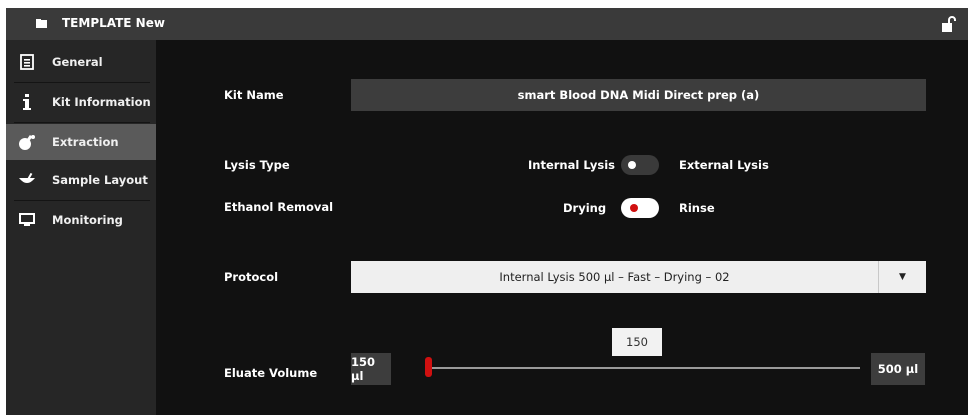 Image resolution: width=979 pixels, height=418 pixels. Describe the element at coordinates (371, 369) in the screenshot. I see `eluate-min-label: 150 µl` at that location.